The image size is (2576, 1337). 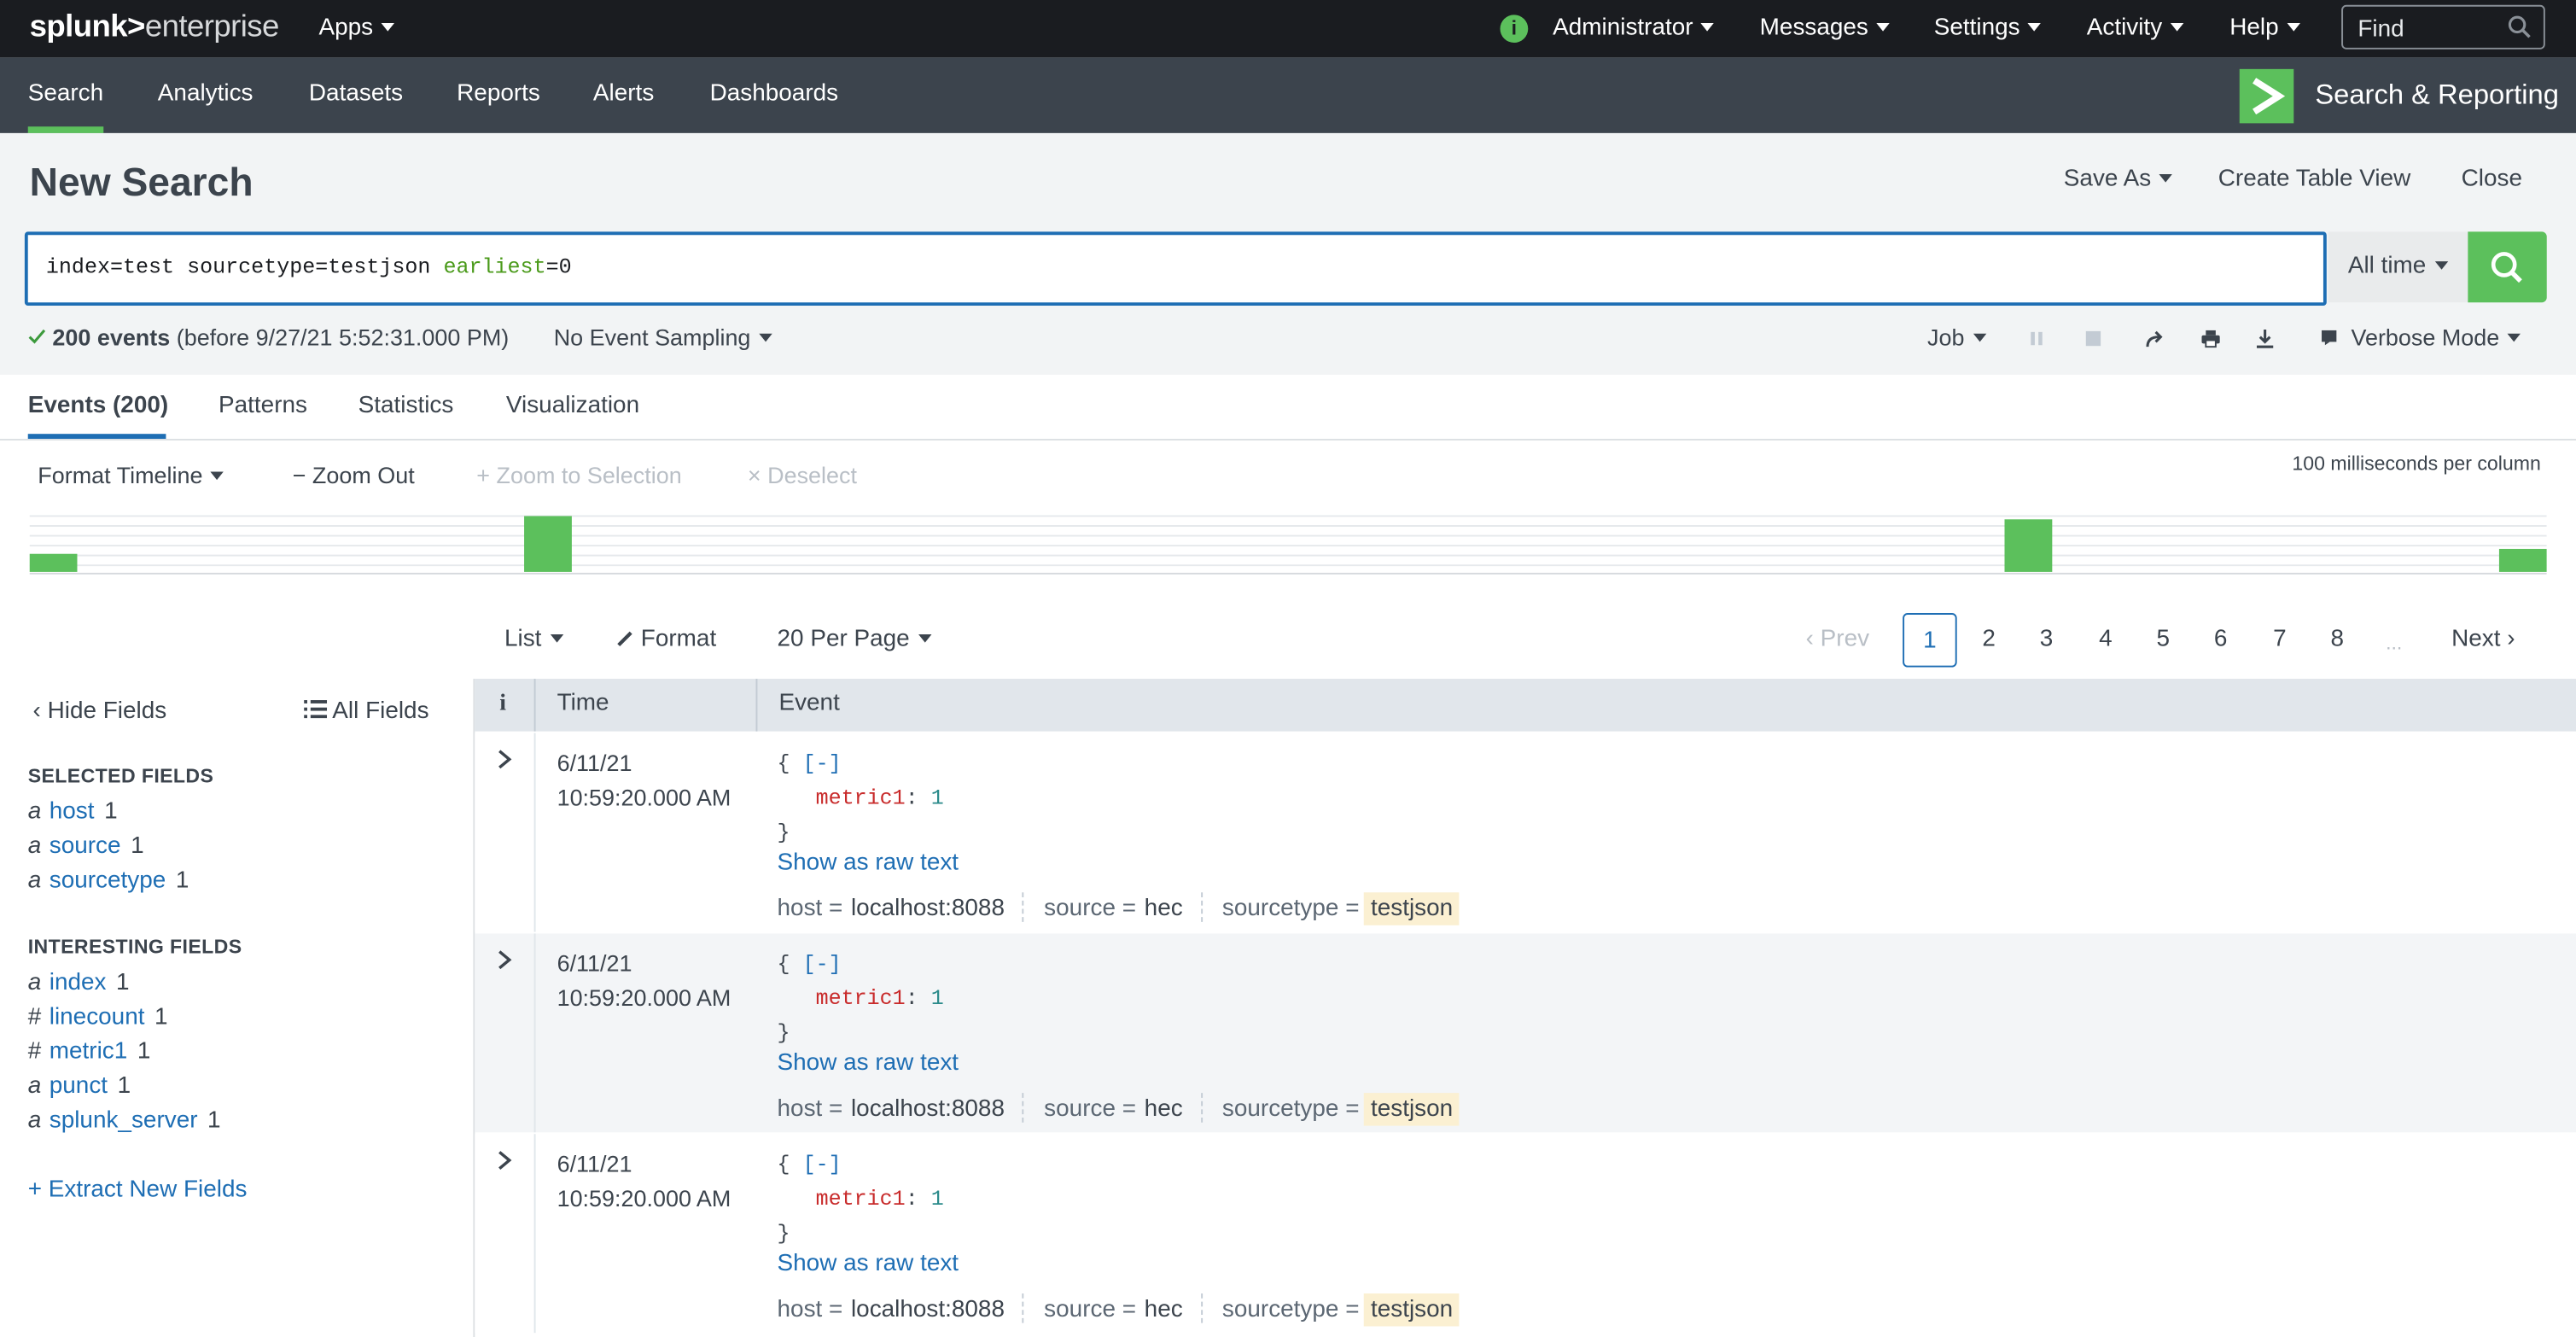 What do you see at coordinates (2105, 640) in the screenshot?
I see `page-4-button: 4` at bounding box center [2105, 640].